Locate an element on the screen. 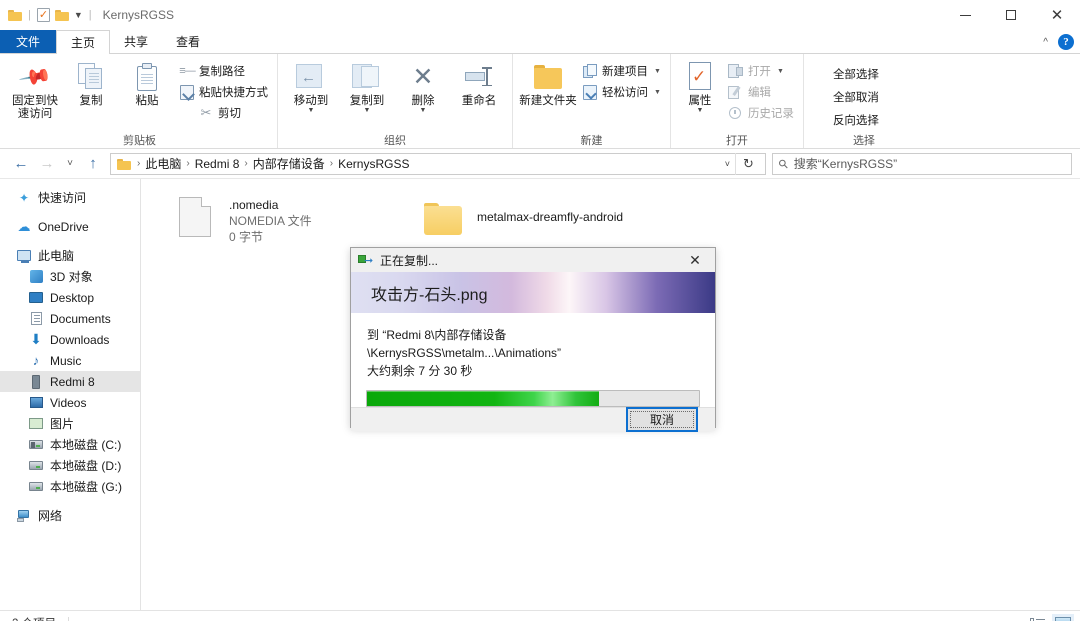 The height and width of the screenshot is (621, 1080). pin-to-quick-access-button: 📌 固定到快速访问 is located at coordinates (35, 89).